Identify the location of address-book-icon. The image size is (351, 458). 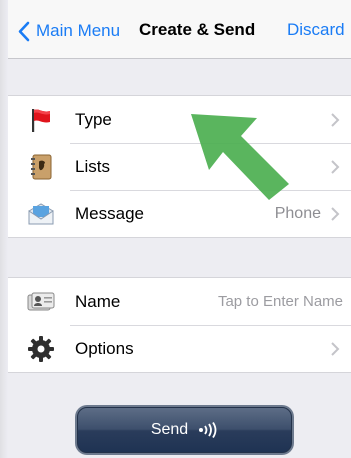
(41, 167).